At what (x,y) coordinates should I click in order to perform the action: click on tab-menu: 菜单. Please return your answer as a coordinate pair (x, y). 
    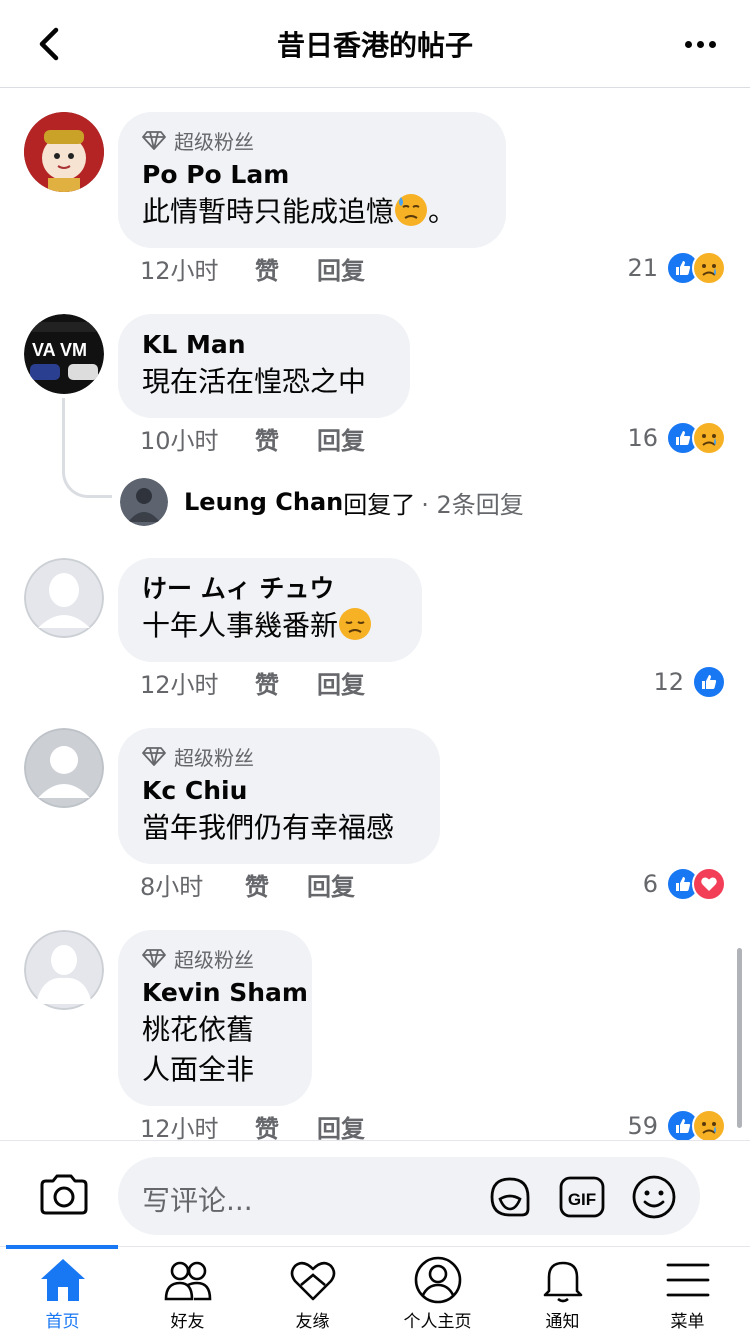
    Looking at the image, I should click on (687, 1294).